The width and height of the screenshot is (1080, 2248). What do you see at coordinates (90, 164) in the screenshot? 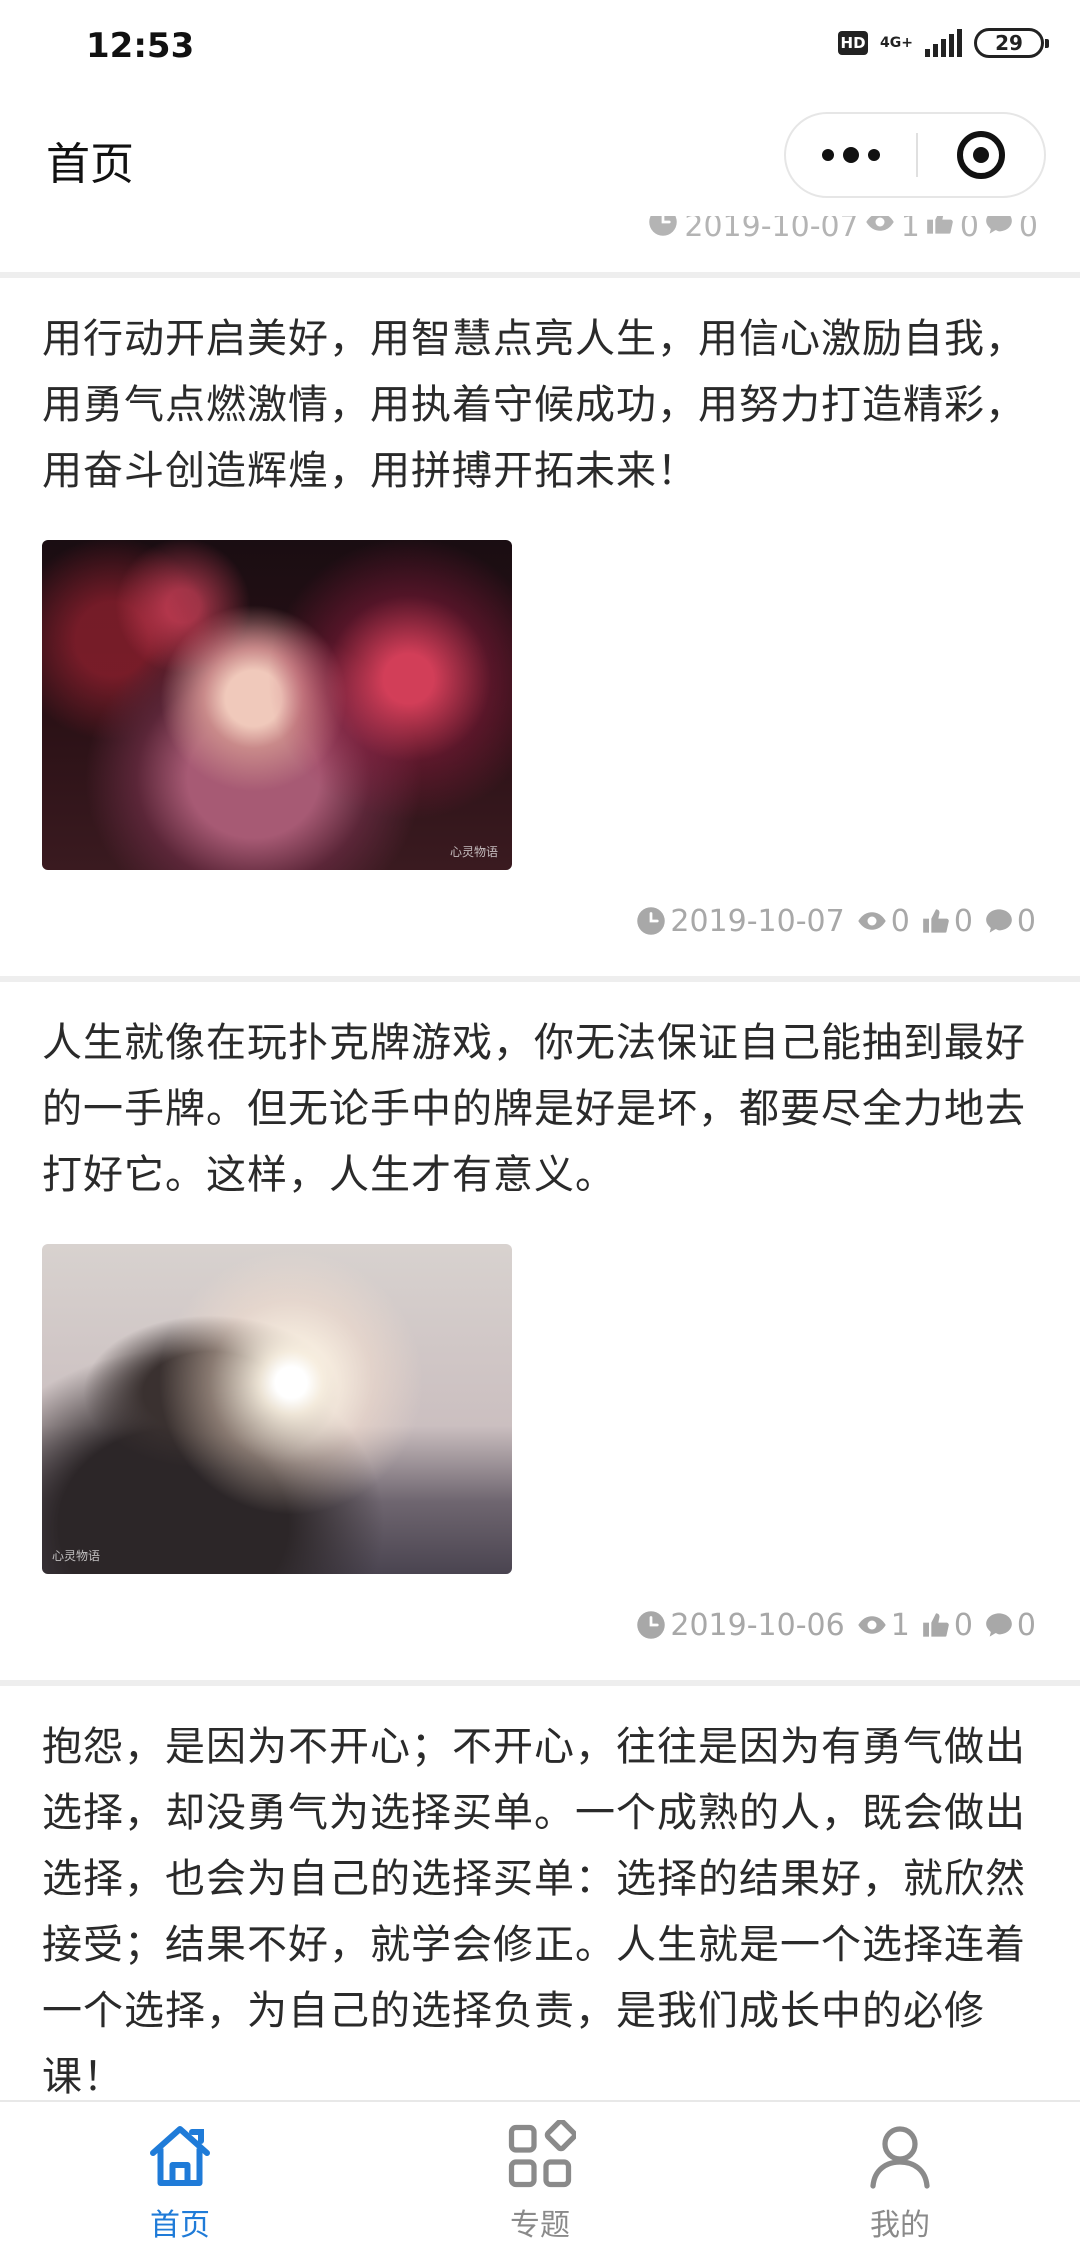
I see `page-title: 首页` at bounding box center [90, 164].